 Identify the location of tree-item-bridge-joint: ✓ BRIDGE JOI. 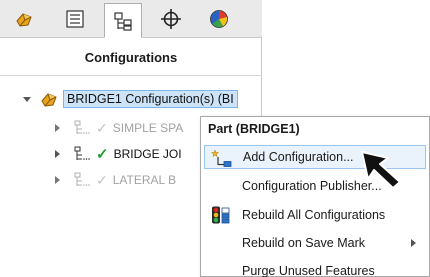
(91, 154).